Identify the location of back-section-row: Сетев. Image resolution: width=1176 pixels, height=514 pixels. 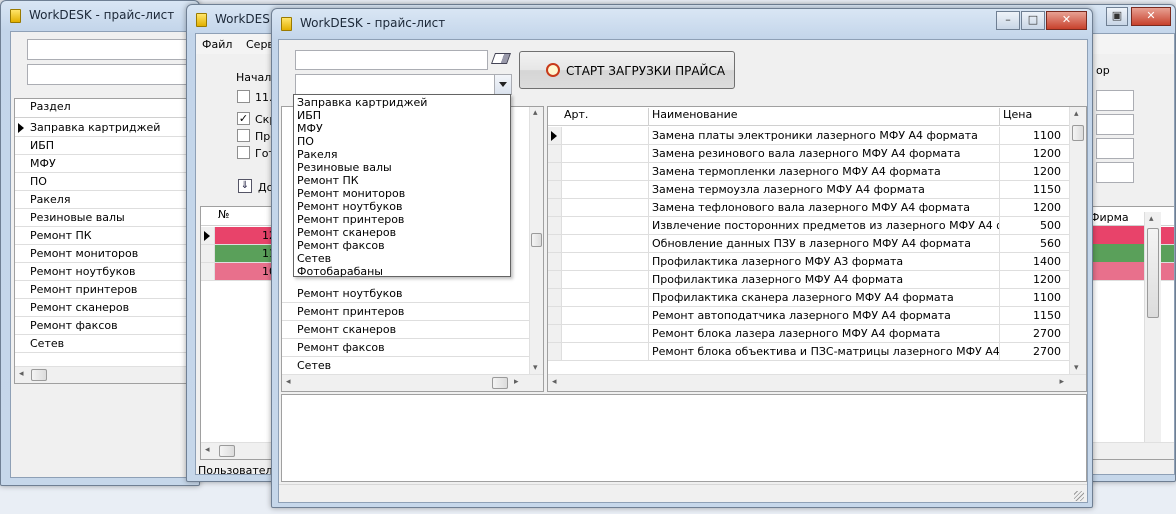
(106, 344).